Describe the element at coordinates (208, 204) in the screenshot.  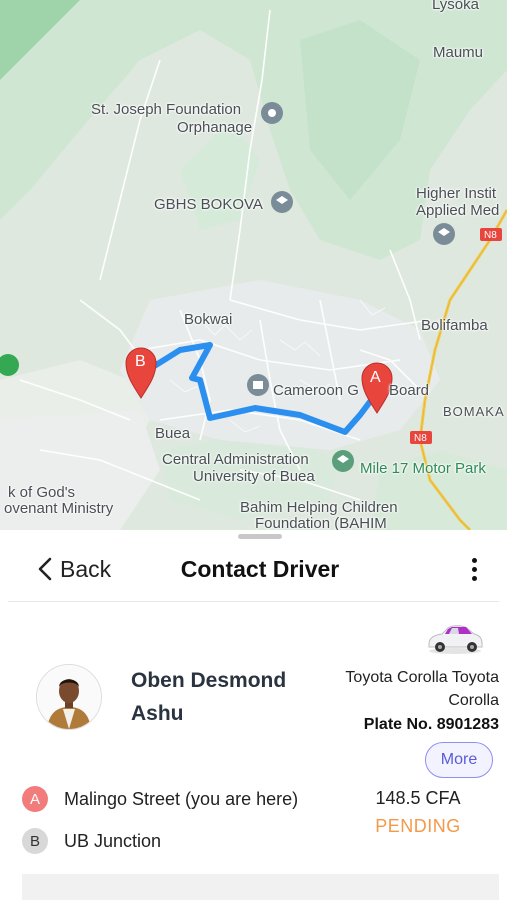
I see `map-label: GBHS BOKOVA` at that location.